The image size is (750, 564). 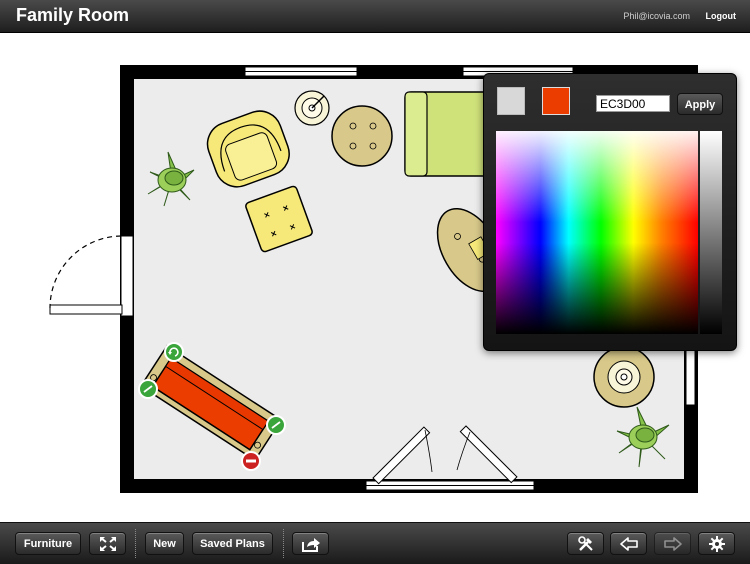 What do you see at coordinates (375, 16) in the screenshot?
I see `top-bar: Family Room Phil@icovia.com Logout` at bounding box center [375, 16].